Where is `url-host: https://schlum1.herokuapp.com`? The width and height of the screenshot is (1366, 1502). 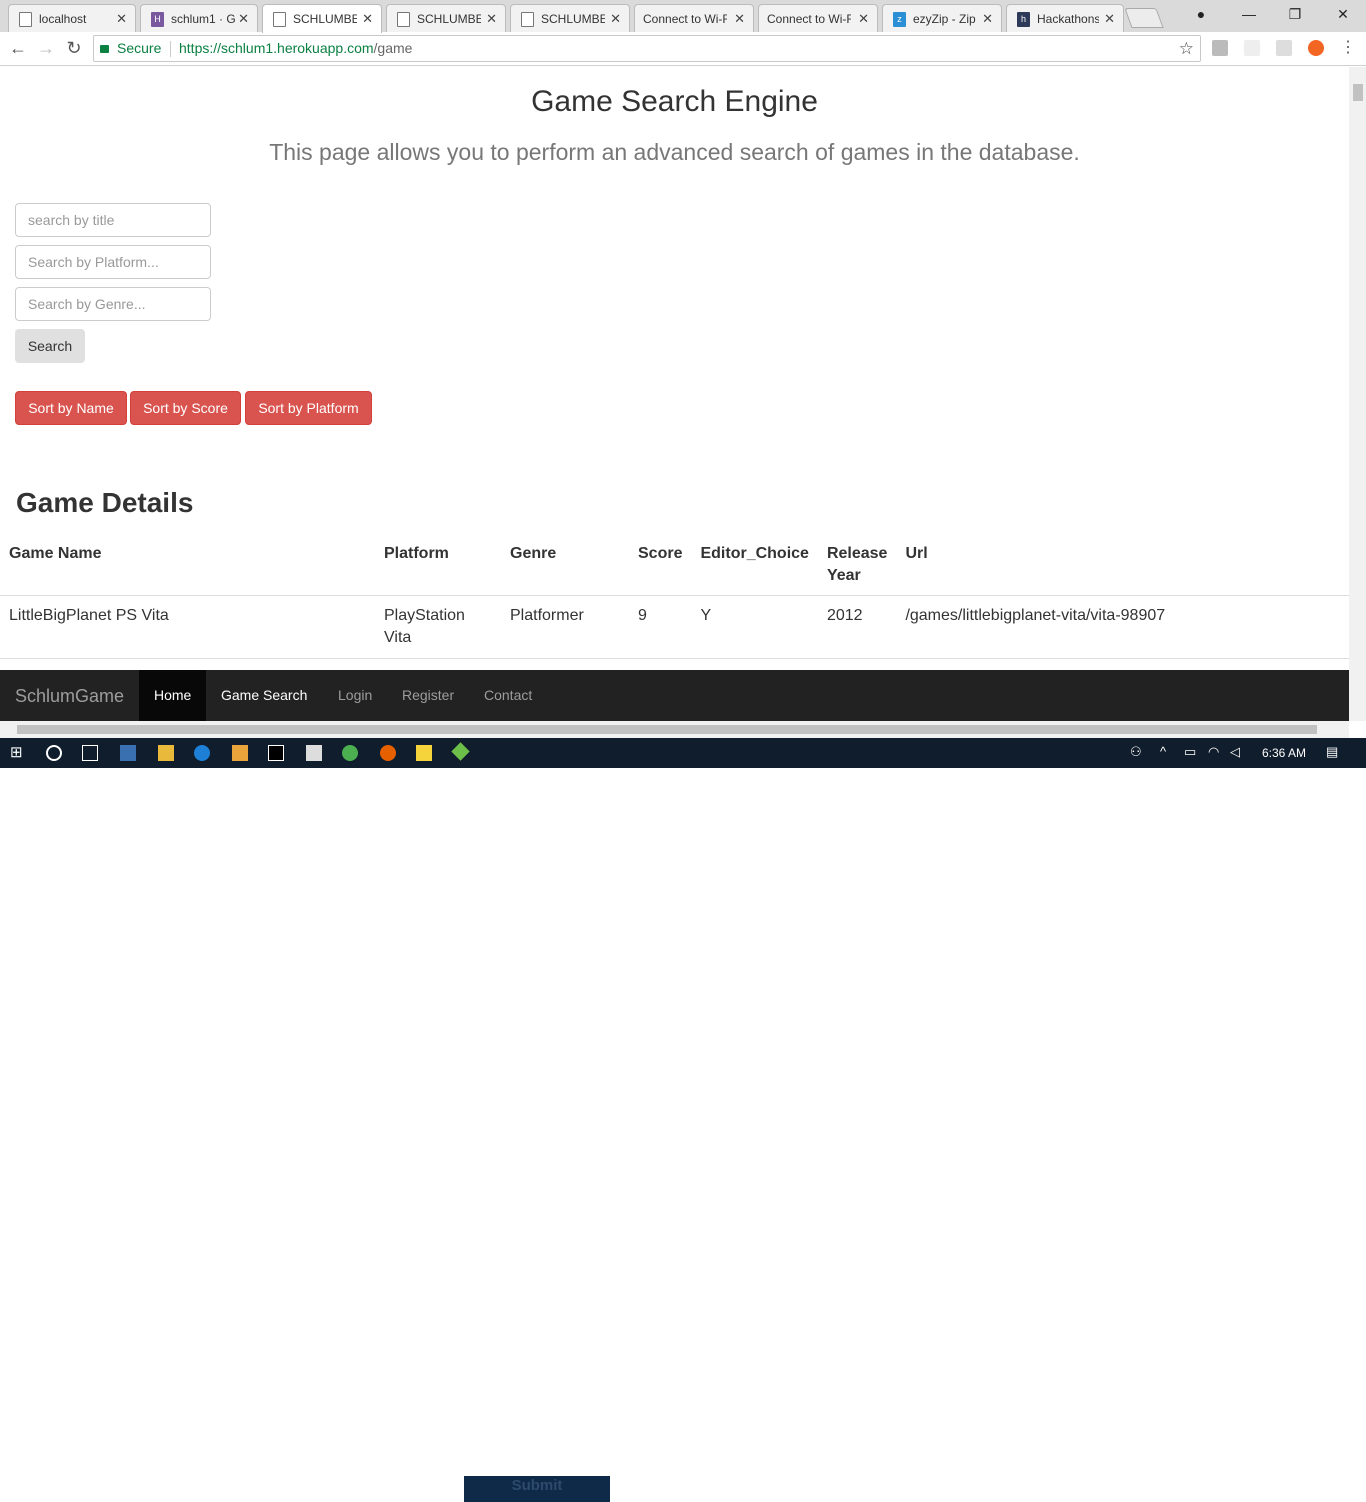
url-host: https://schlum1.herokuapp.com is located at coordinates (276, 48).